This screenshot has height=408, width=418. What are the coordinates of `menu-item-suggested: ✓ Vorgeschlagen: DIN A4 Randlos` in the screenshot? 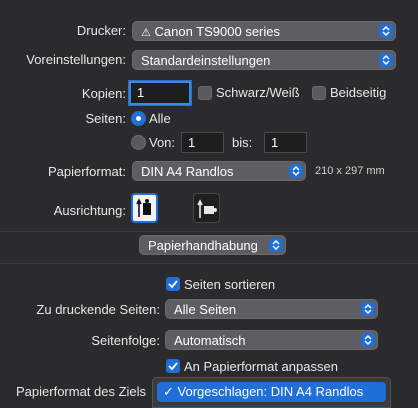 It's located at (271, 392).